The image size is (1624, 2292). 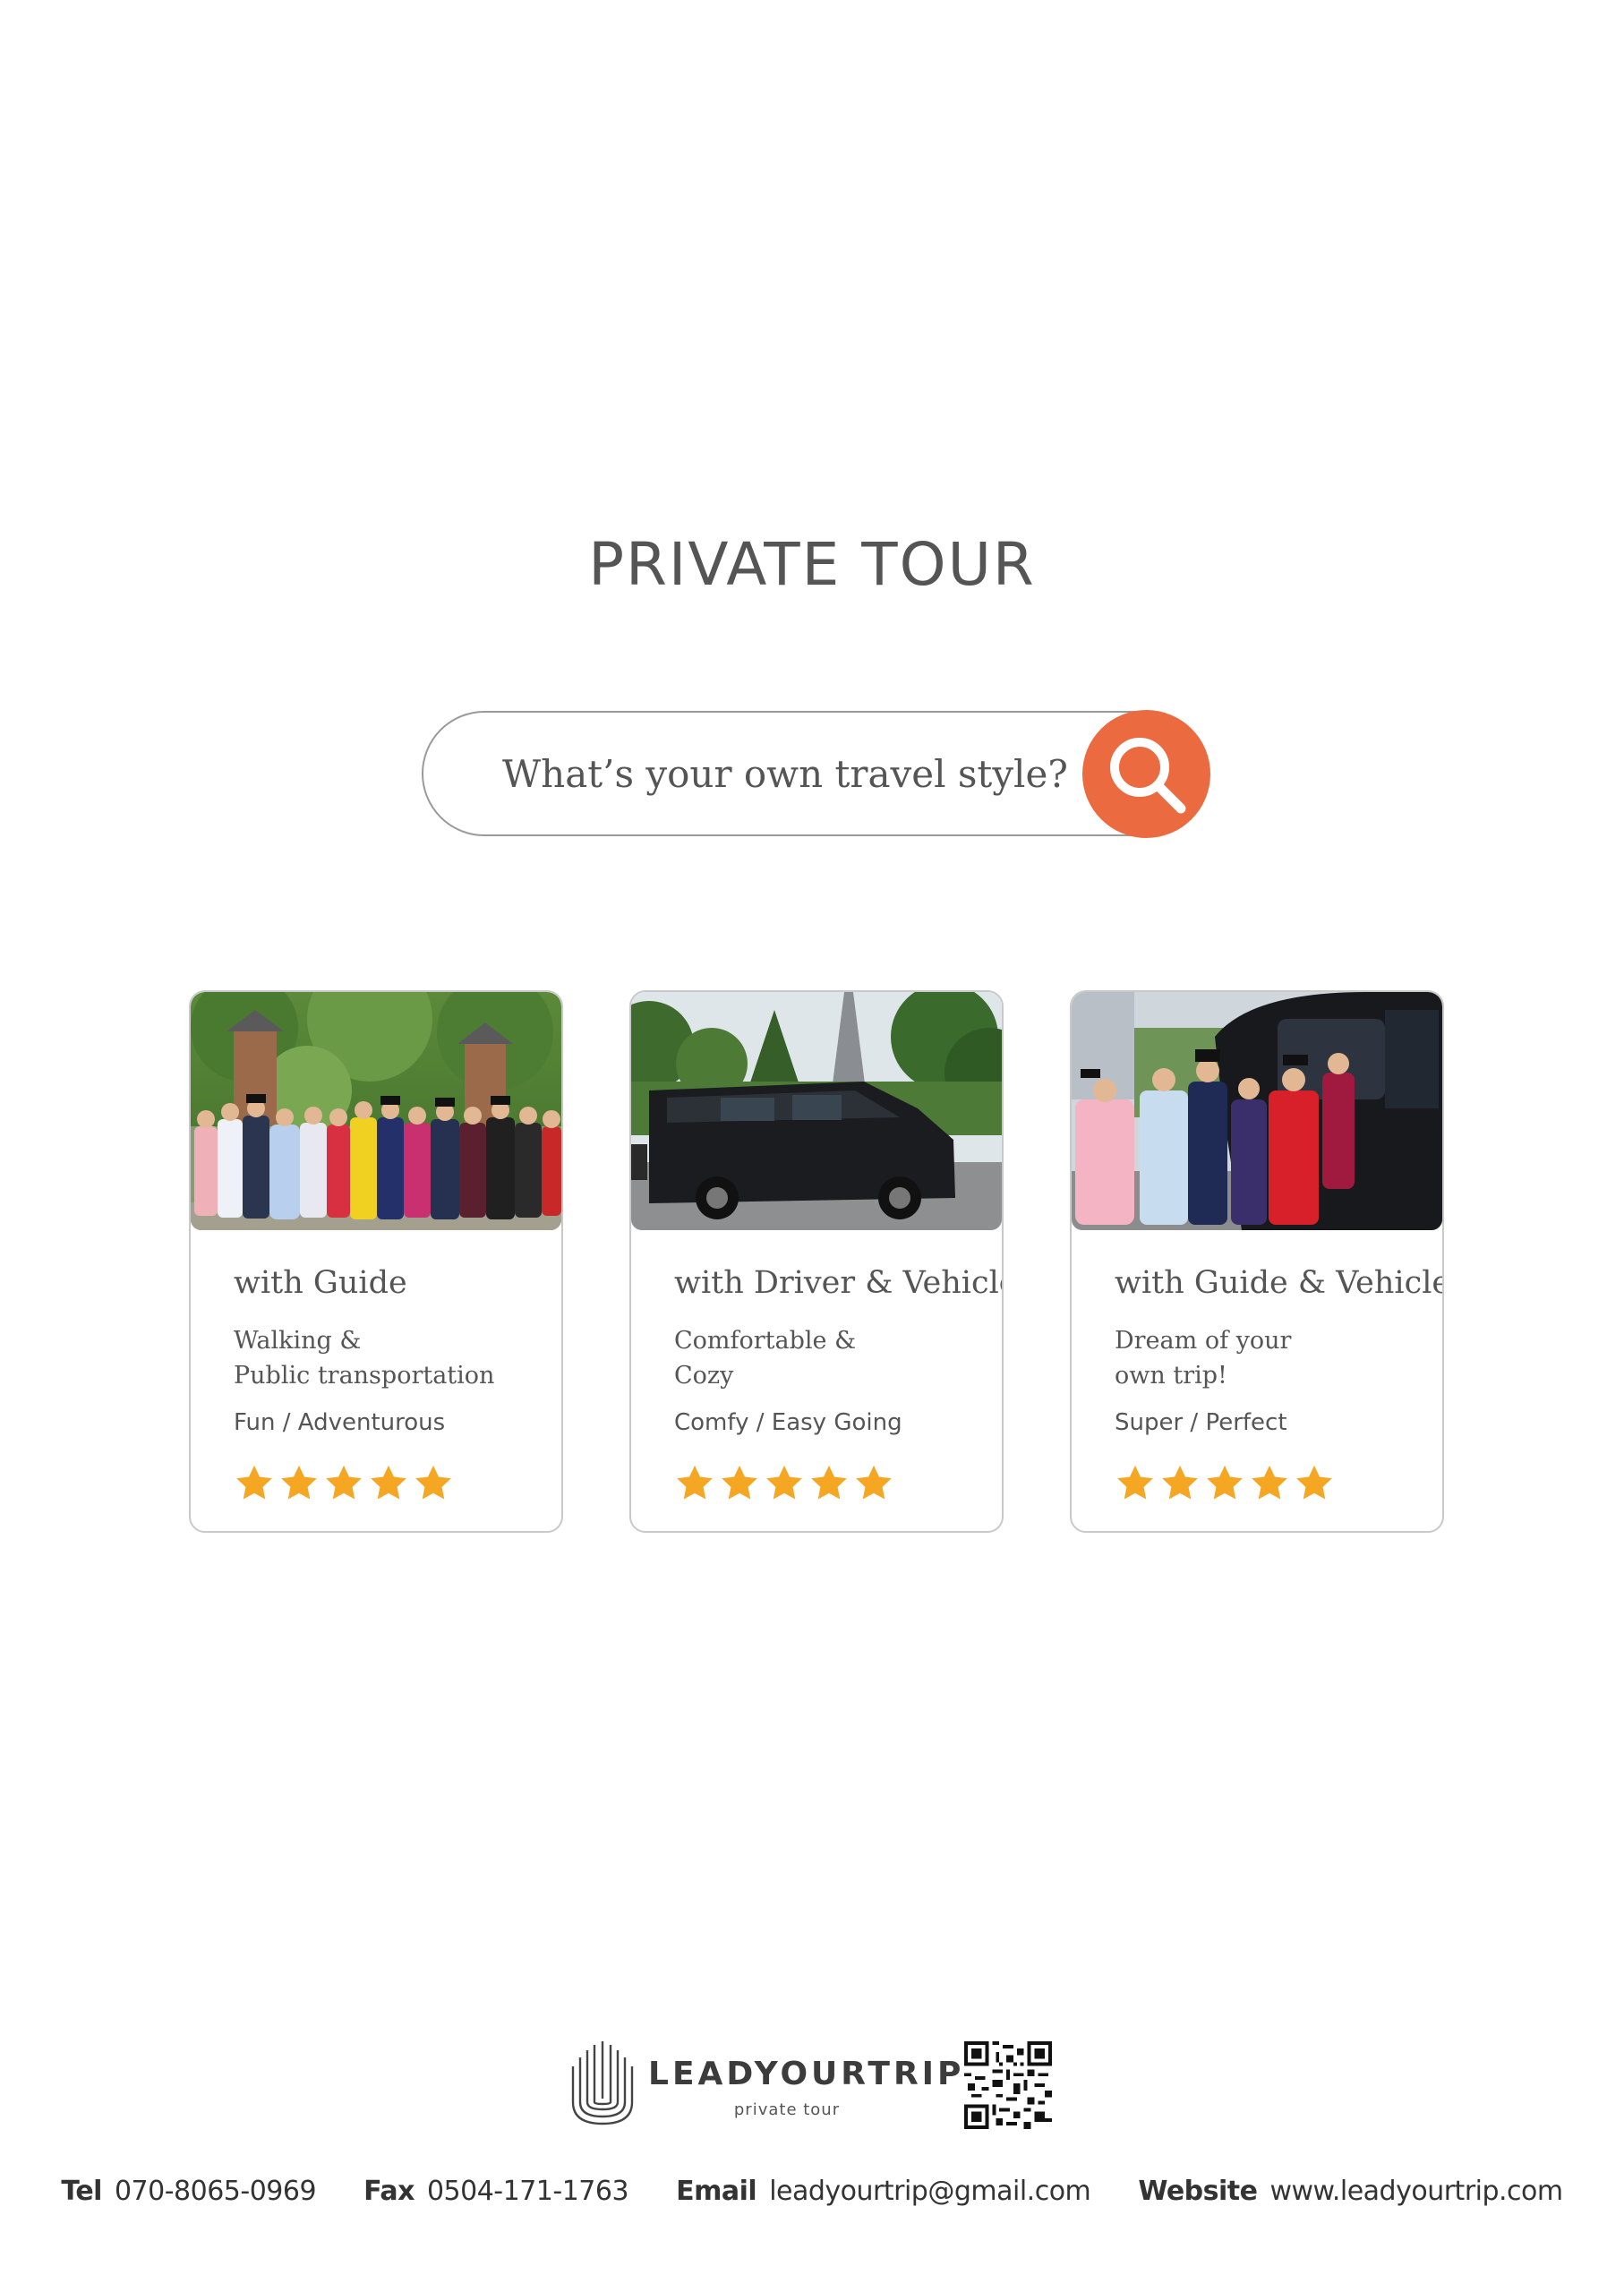 I want to click on card-title: with Guide, so click(x=320, y=1283).